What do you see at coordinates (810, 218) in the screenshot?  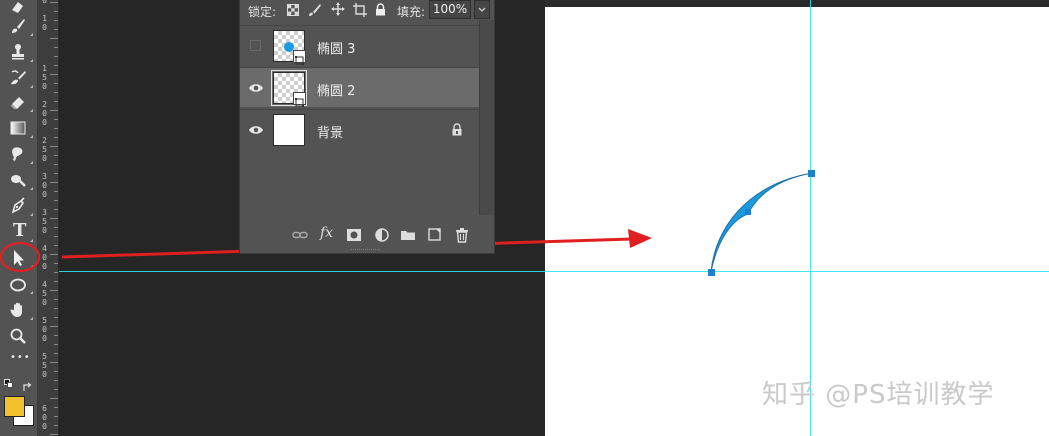 I see `vertical-guide` at bounding box center [810, 218].